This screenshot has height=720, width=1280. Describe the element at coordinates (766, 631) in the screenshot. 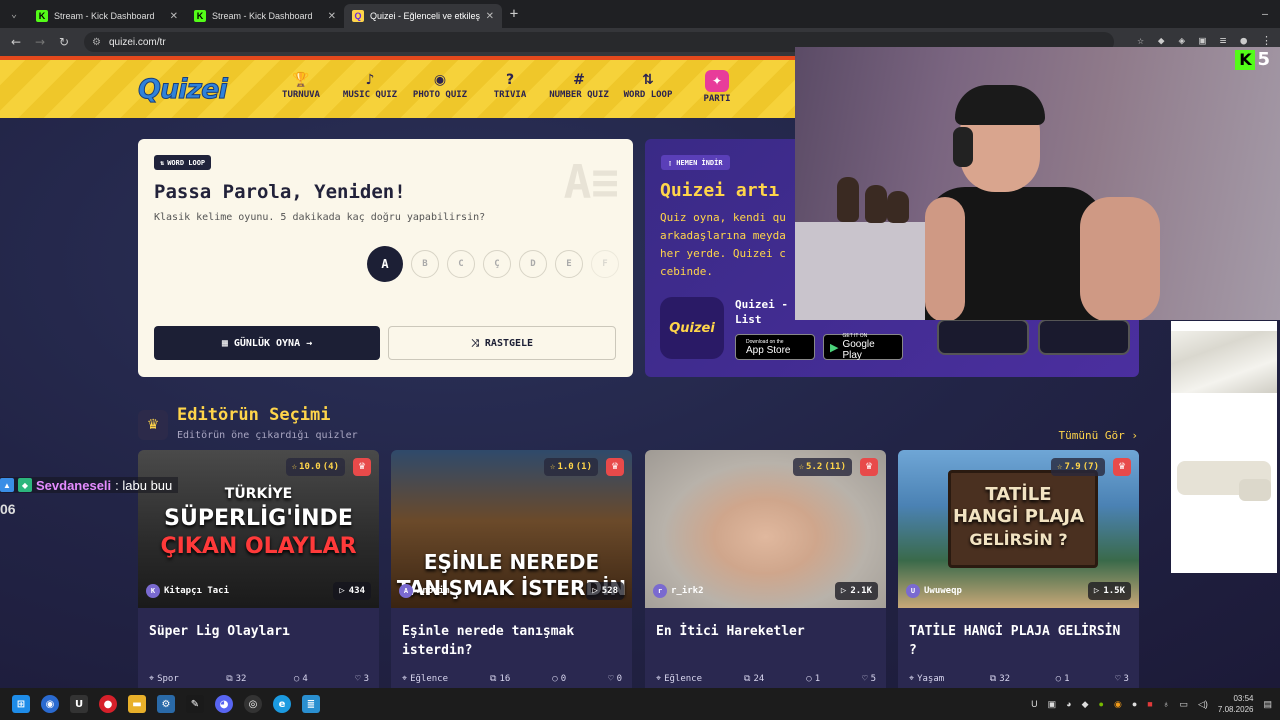

I see `quiz-title: En İtici Hareketler` at that location.